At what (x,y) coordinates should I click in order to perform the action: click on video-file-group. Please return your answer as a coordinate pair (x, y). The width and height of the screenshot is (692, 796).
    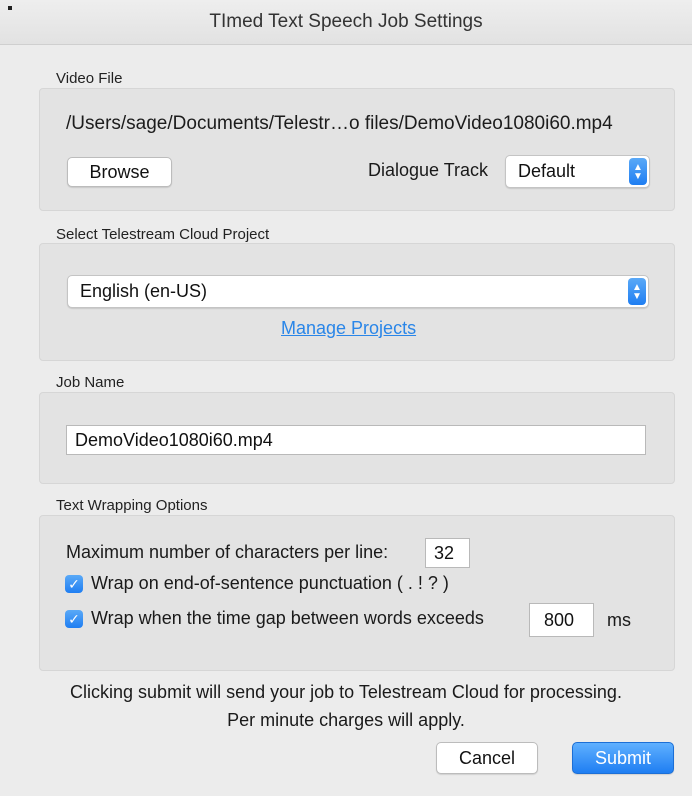
    Looking at the image, I should click on (357, 149).